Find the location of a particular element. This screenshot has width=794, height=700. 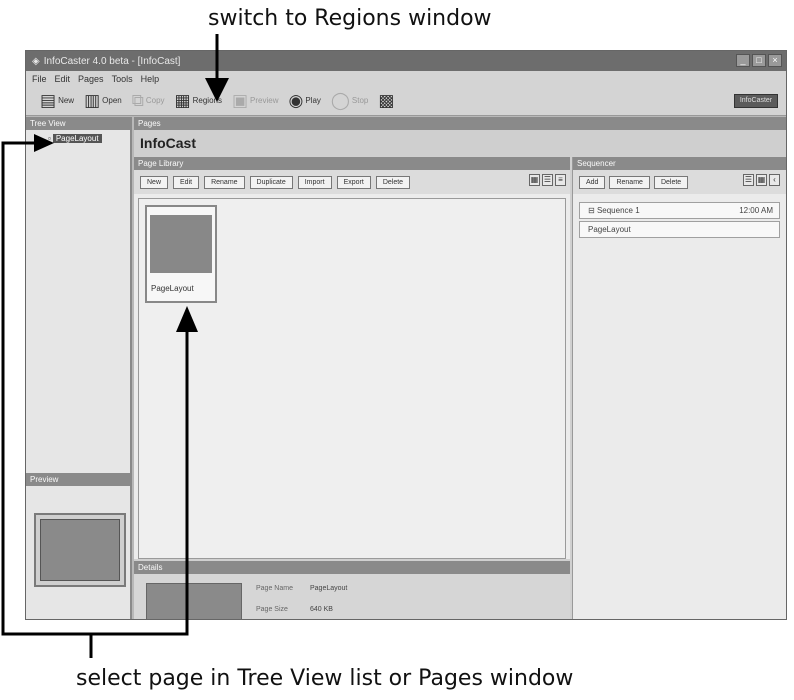

caption-switch-to-regions: switch to Regions window is located at coordinates (350, 18).